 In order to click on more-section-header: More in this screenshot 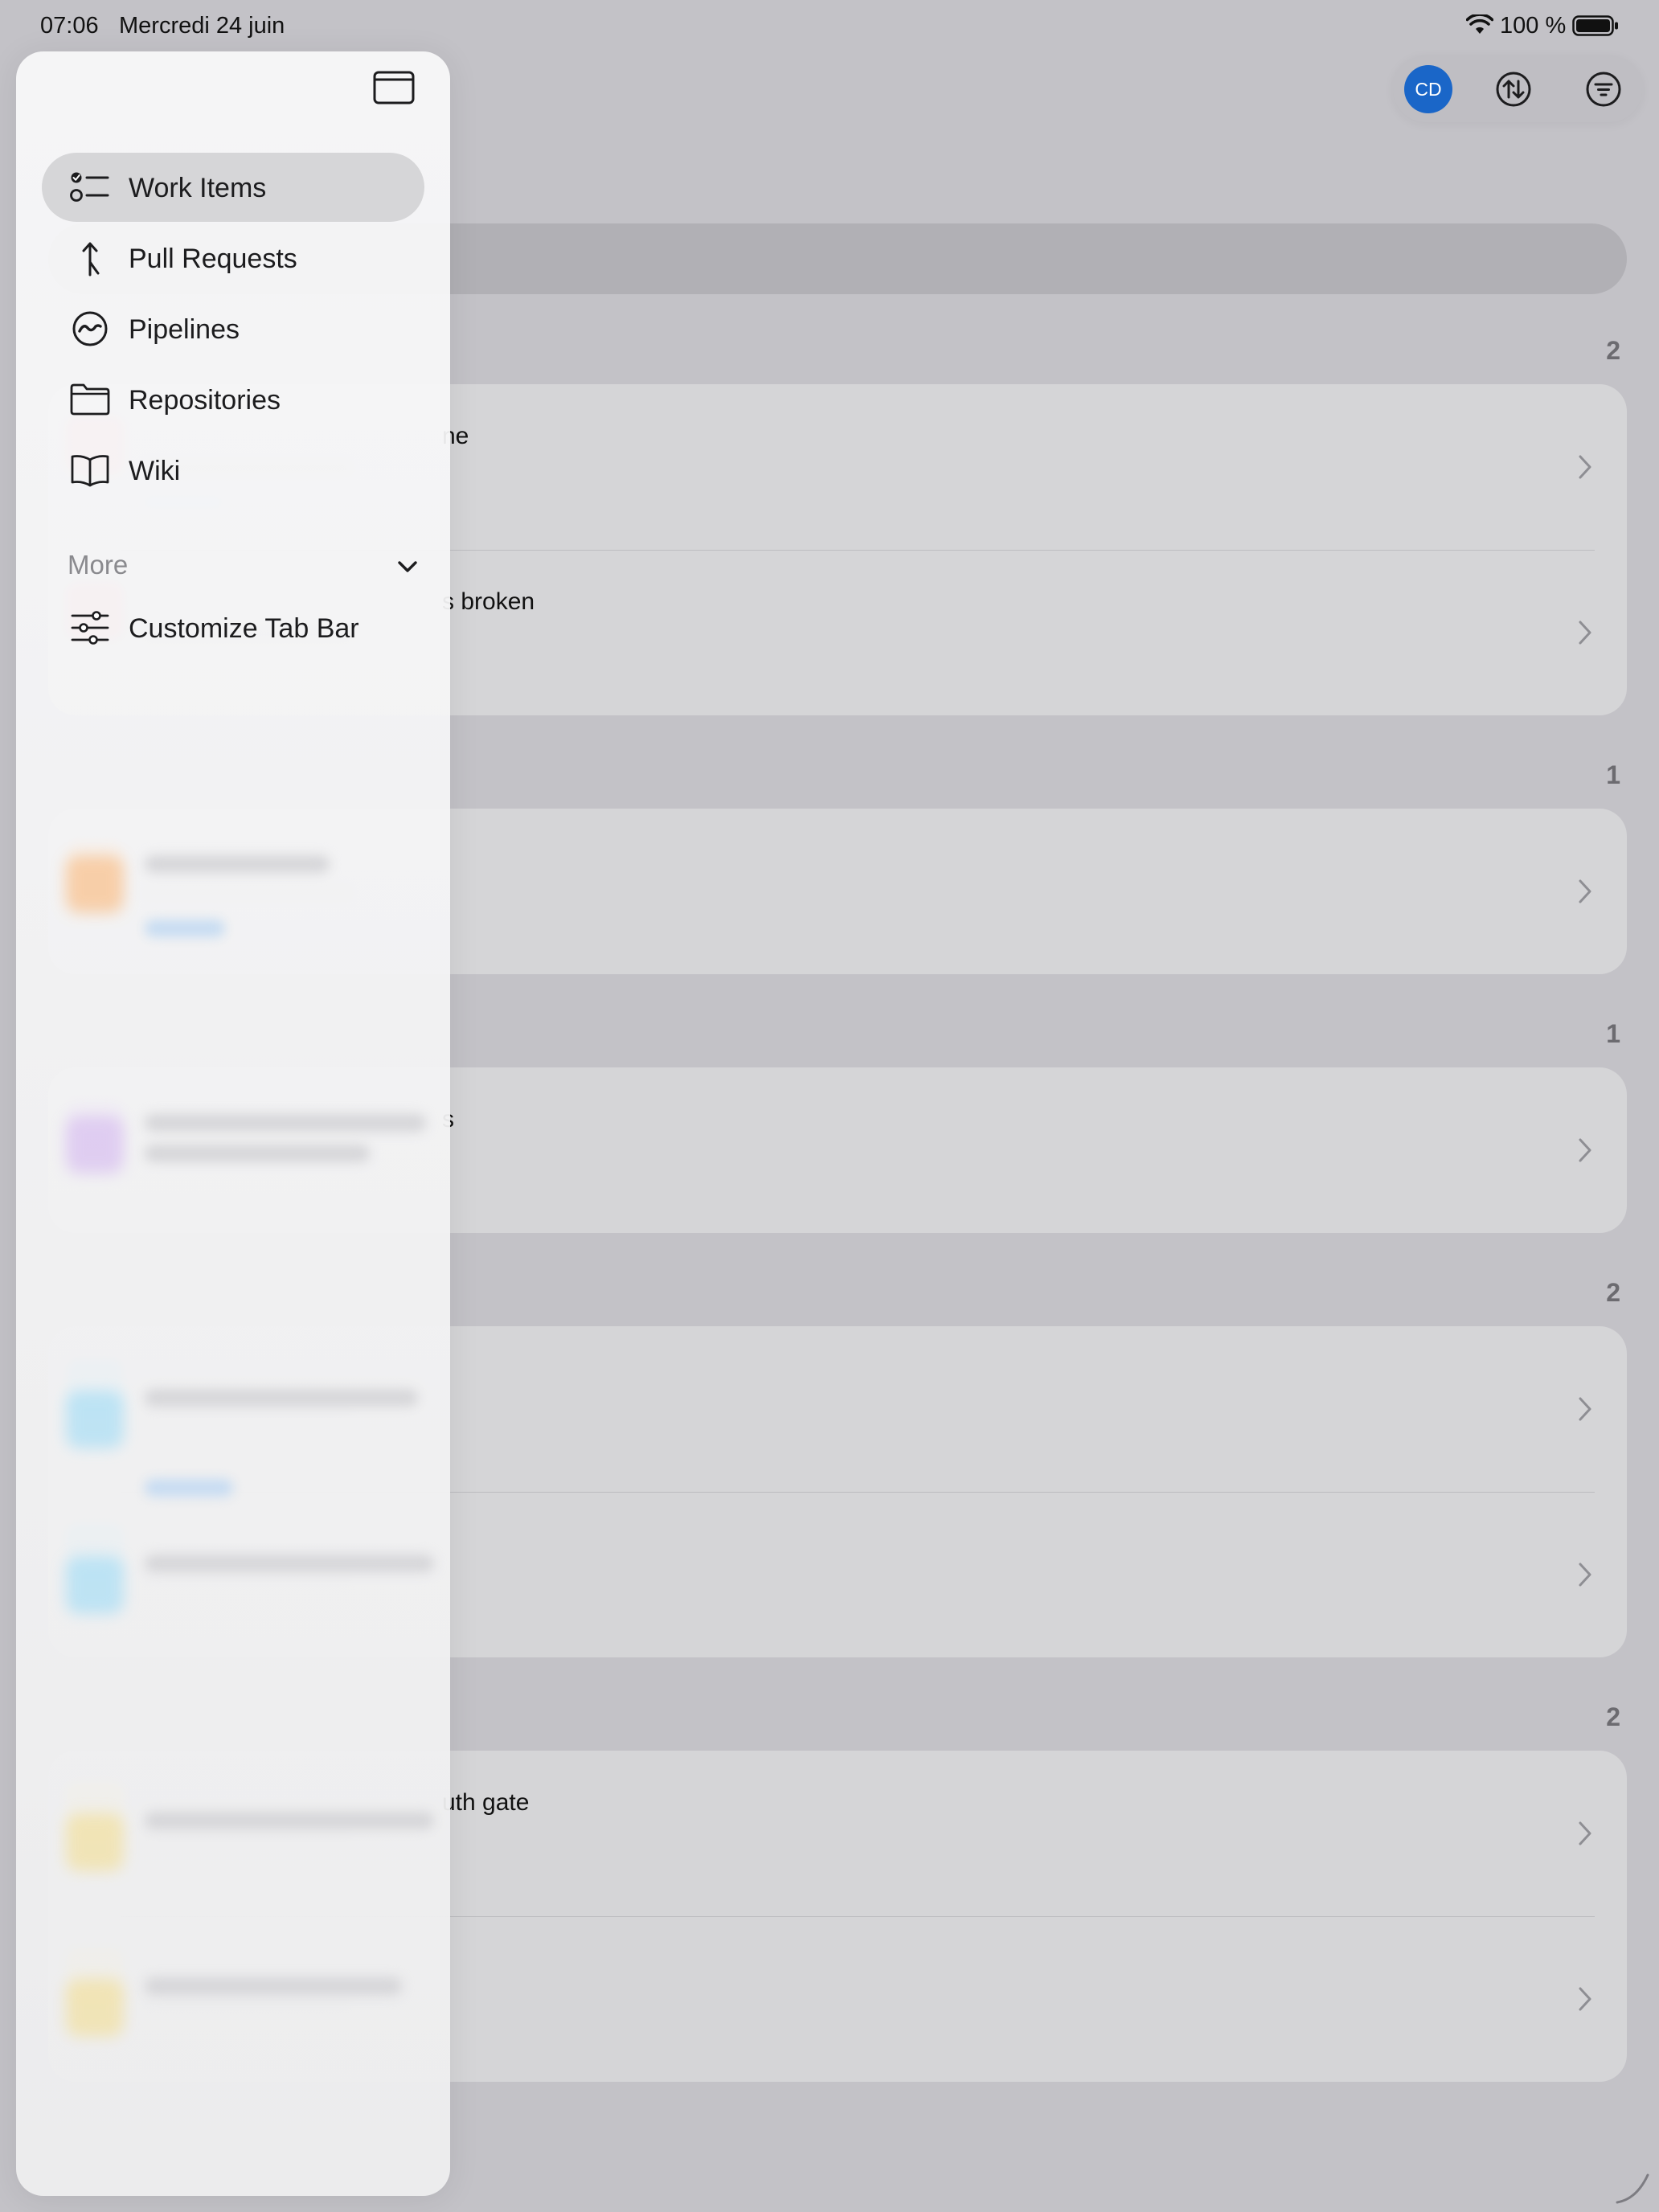, I will do `click(244, 566)`.